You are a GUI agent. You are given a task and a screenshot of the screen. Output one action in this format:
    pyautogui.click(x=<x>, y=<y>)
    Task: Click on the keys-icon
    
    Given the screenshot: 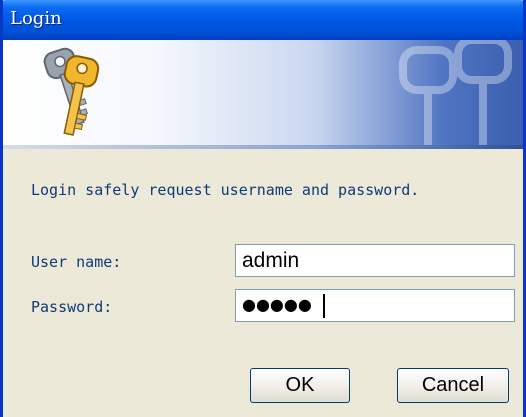 What is the action you would take?
    pyautogui.click(x=71, y=91)
    